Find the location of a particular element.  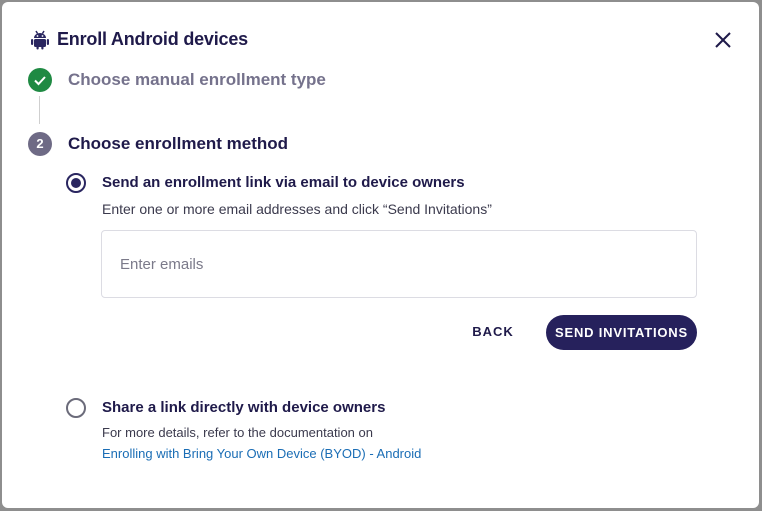

email-input is located at coordinates (399, 264).